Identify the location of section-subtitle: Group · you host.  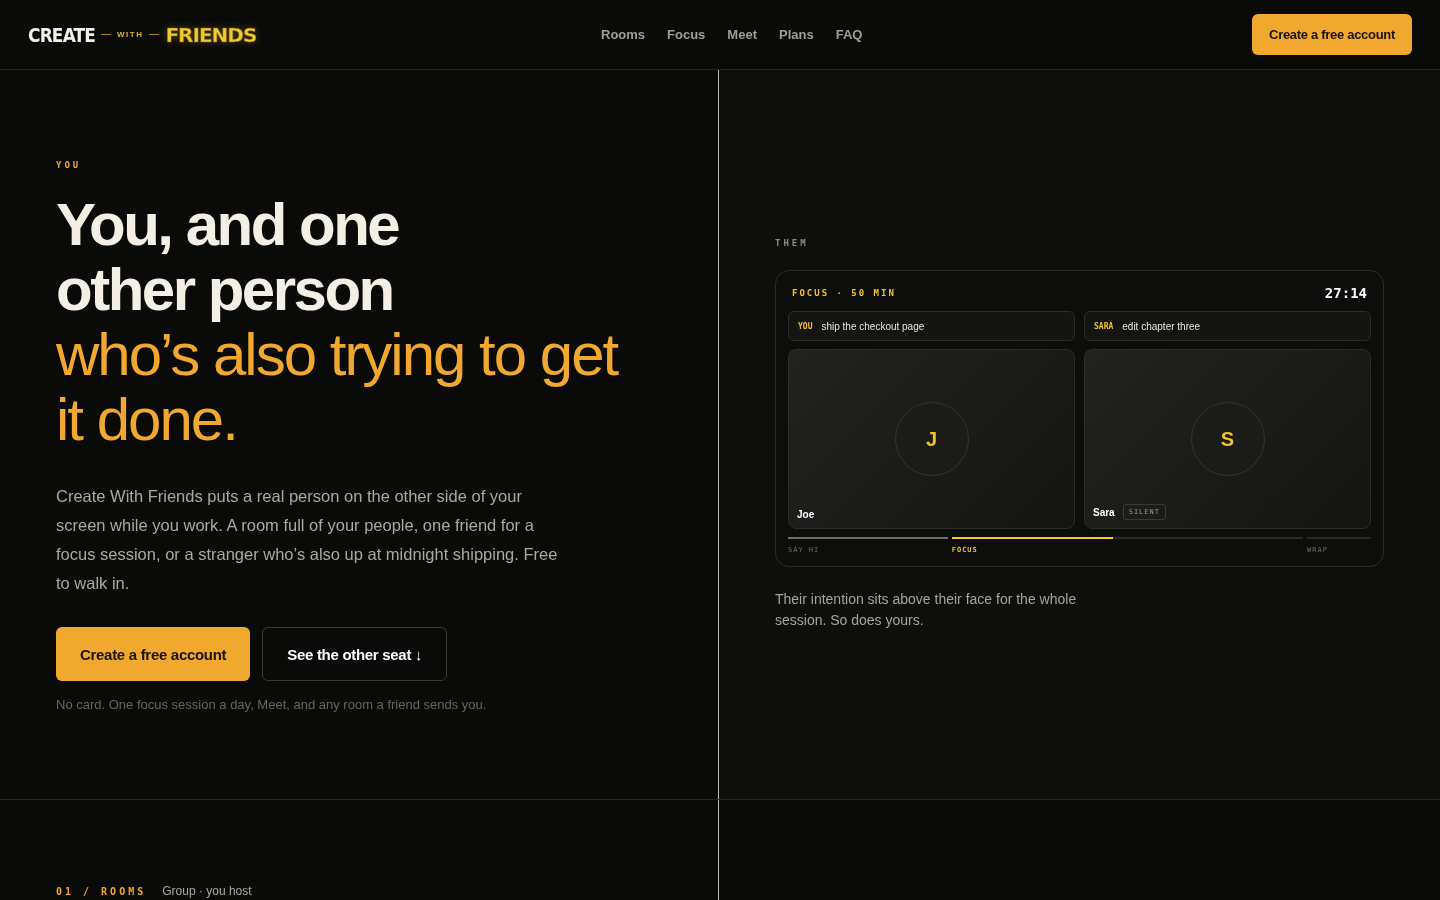
(207, 891).